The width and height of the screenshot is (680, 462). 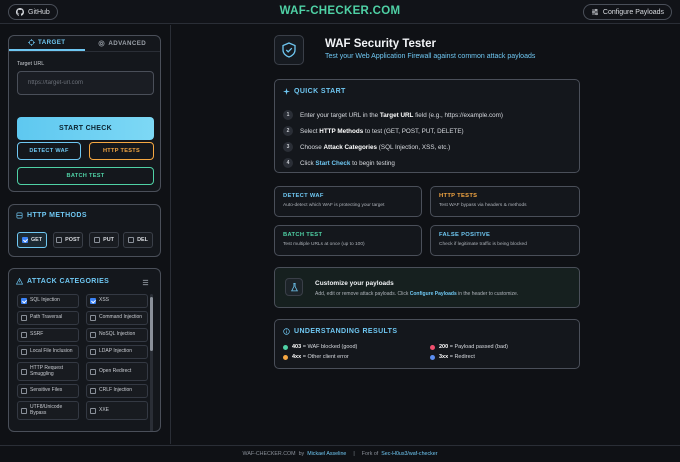 I want to click on method-get-label: GET, so click(x=36, y=240).